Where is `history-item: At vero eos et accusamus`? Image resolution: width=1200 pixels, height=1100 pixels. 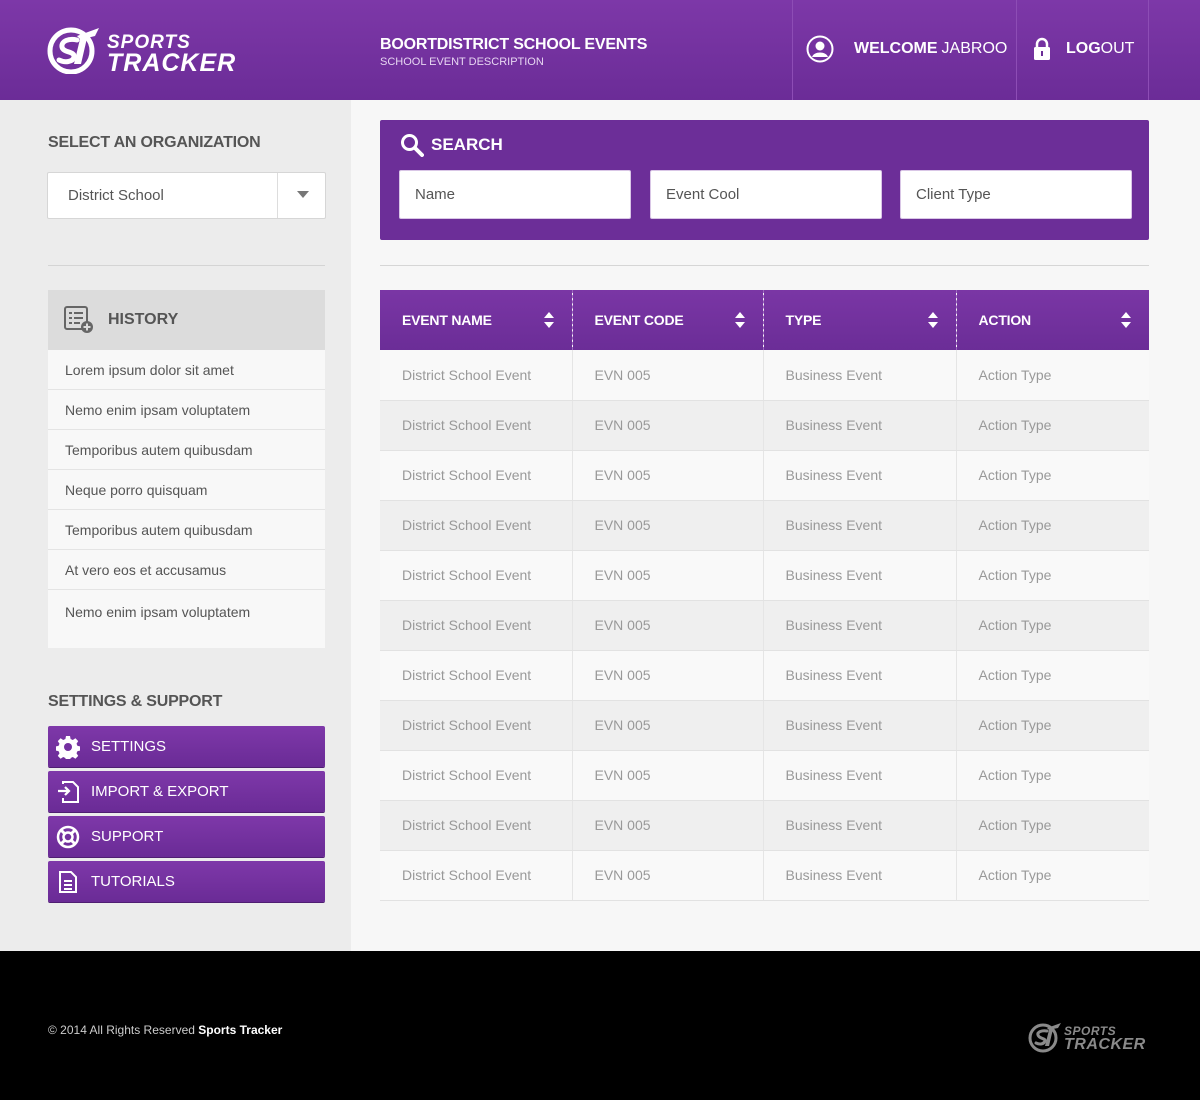
history-item: At vero eos et accusamus is located at coordinates (186, 570).